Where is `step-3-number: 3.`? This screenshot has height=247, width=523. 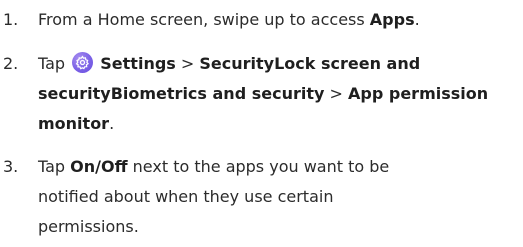
step-3-number: 3. is located at coordinates (11, 166).